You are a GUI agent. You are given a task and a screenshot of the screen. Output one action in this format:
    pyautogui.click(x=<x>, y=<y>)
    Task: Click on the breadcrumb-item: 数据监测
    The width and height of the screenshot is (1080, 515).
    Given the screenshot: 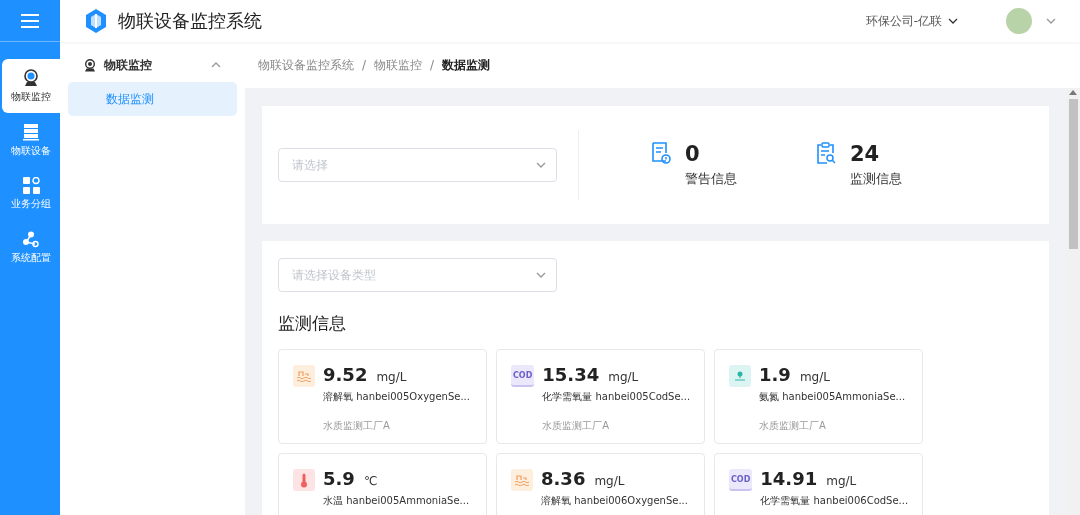 What is the action you would take?
    pyautogui.click(x=466, y=65)
    